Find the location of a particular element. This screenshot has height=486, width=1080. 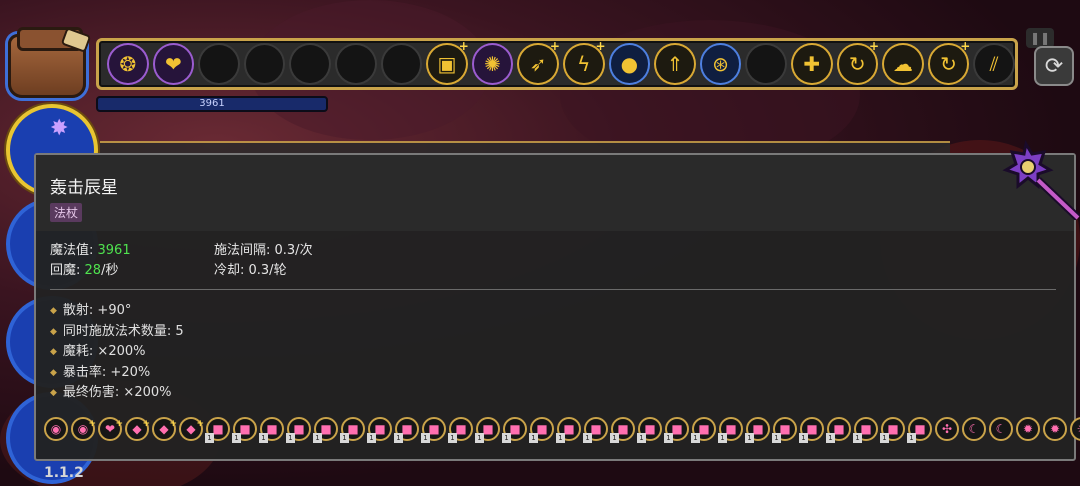

wand-spell-slot: ◉ + is located at coordinates (83, 429).